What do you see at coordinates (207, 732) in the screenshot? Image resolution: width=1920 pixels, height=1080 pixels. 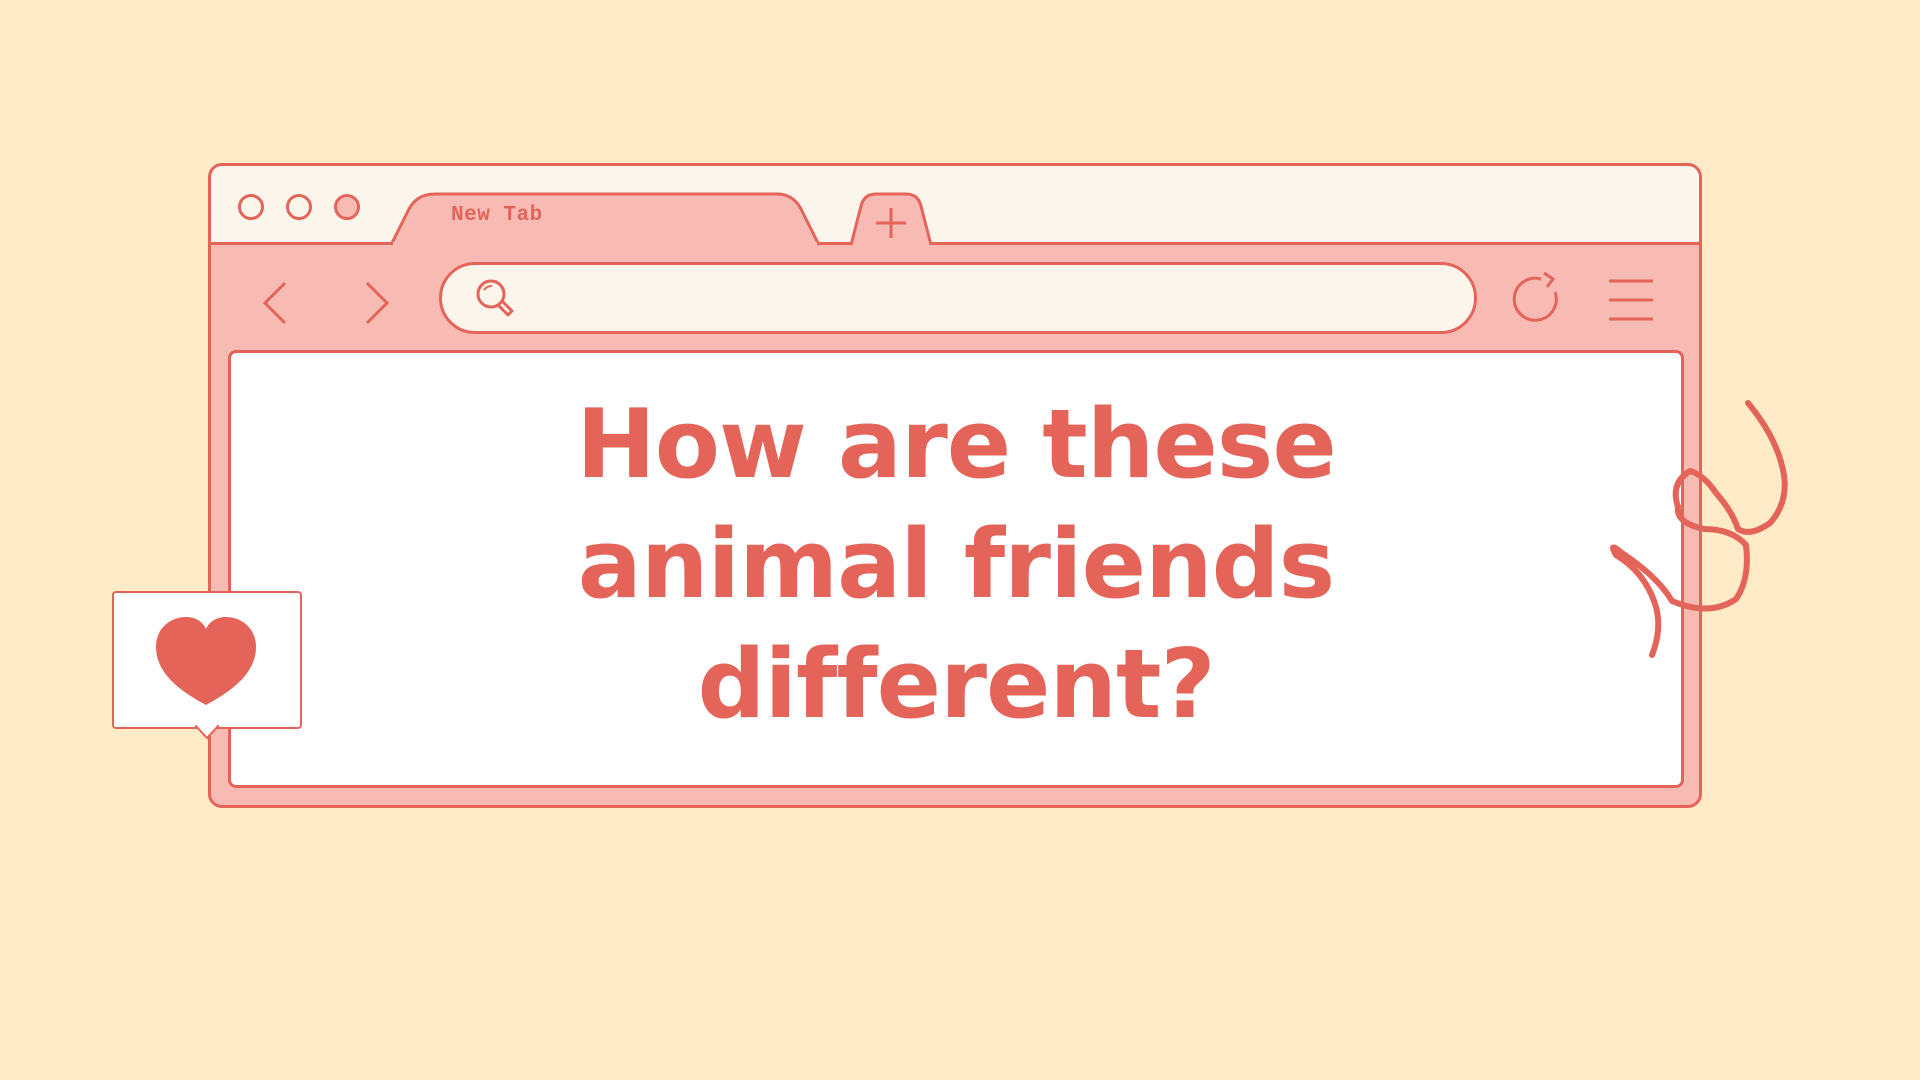 I see `like-bubble-pointer` at bounding box center [207, 732].